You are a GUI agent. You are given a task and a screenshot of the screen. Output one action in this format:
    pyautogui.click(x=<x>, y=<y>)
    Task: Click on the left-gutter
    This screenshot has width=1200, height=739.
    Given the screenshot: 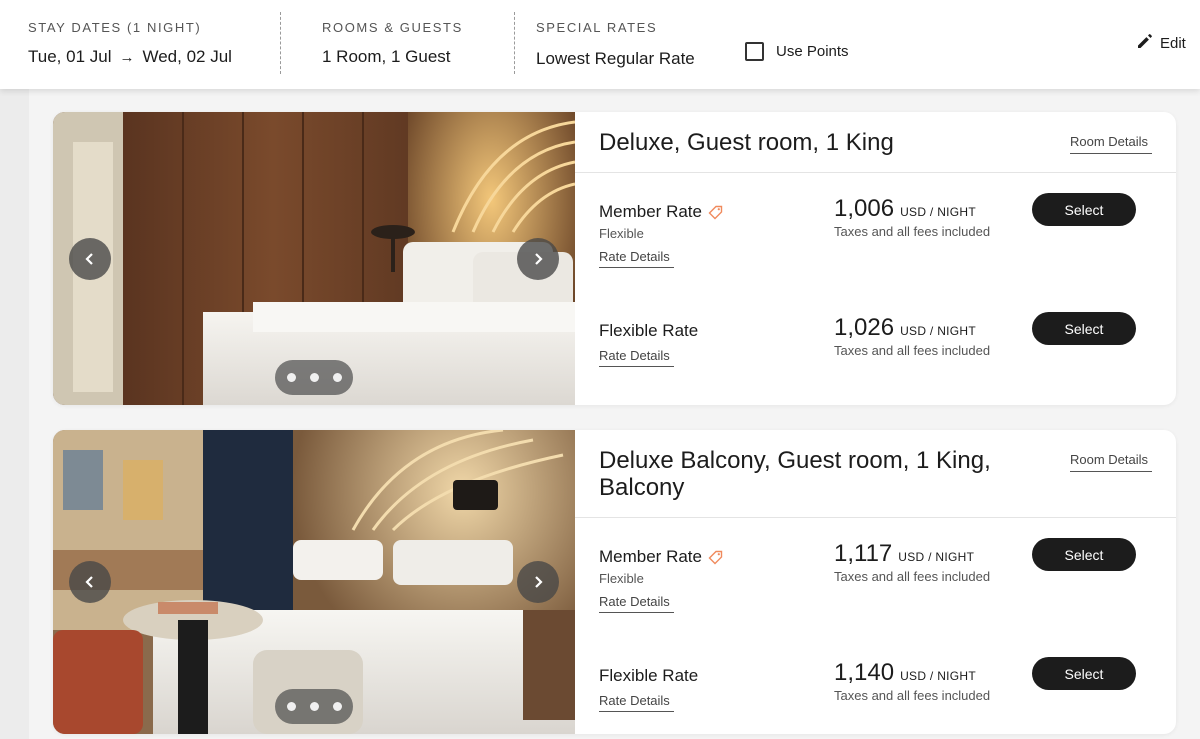 What is the action you would take?
    pyautogui.click(x=14, y=414)
    